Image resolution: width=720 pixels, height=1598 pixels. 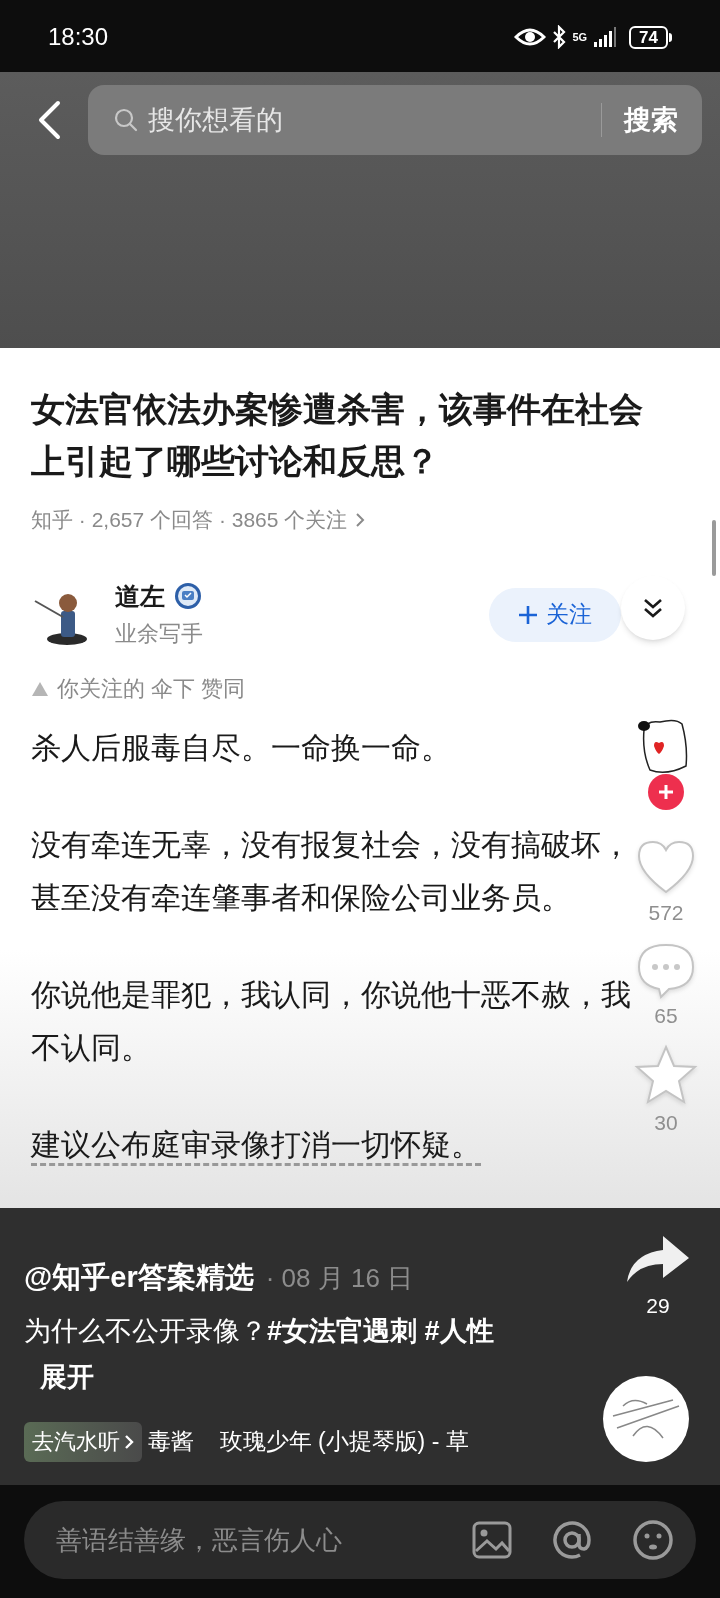 I want to click on verified-badge-icon, so click(x=188, y=596).